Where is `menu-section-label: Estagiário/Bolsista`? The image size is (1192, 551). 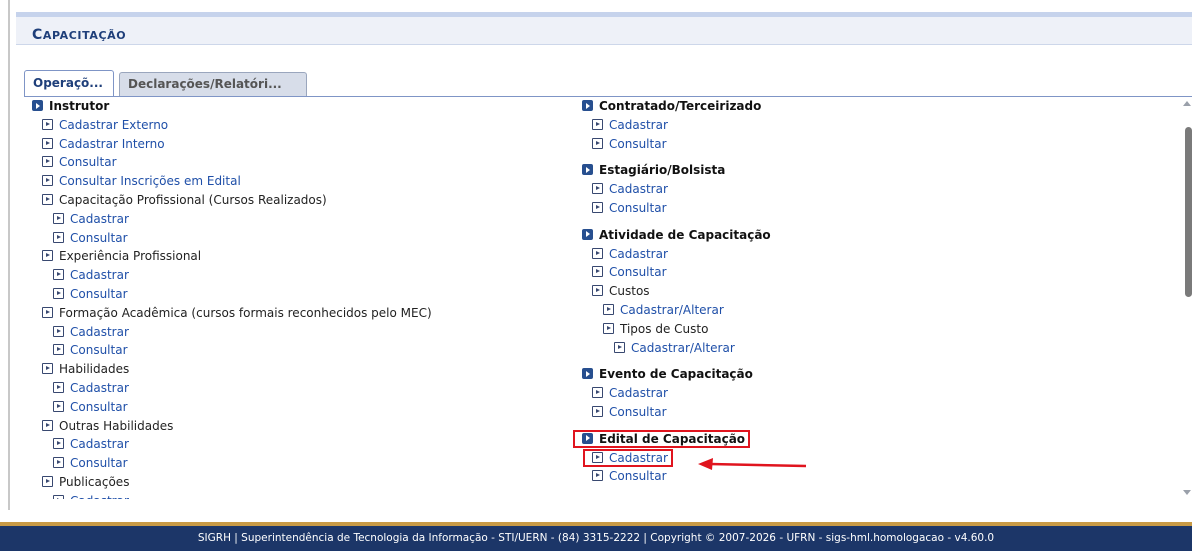 menu-section-label: Estagiário/Bolsista is located at coordinates (662, 170).